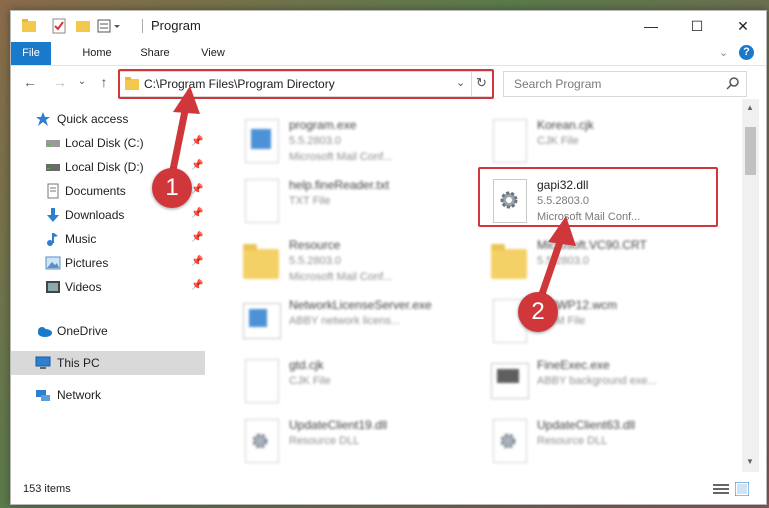 This screenshot has height=508, width=769. I want to click on step-one-badge: 1, so click(172, 188).